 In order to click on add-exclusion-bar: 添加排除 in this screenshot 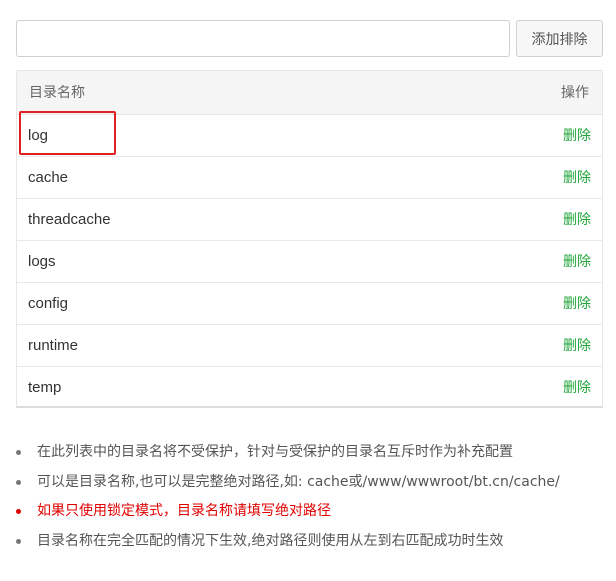, I will do `click(309, 38)`.